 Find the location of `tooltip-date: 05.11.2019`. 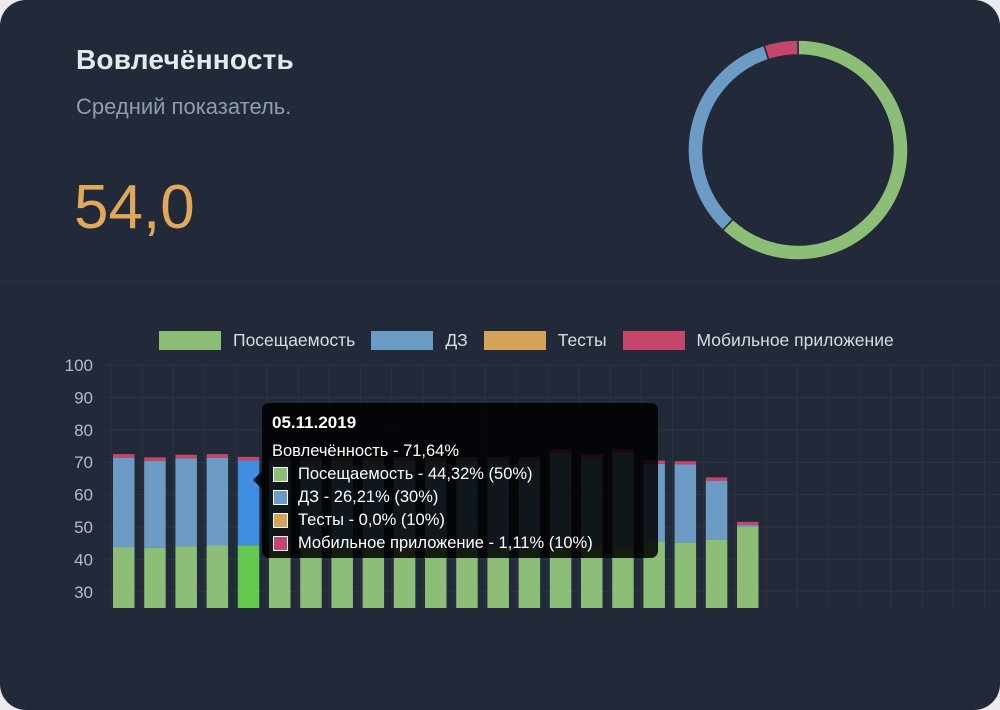

tooltip-date: 05.11.2019 is located at coordinates (314, 422).